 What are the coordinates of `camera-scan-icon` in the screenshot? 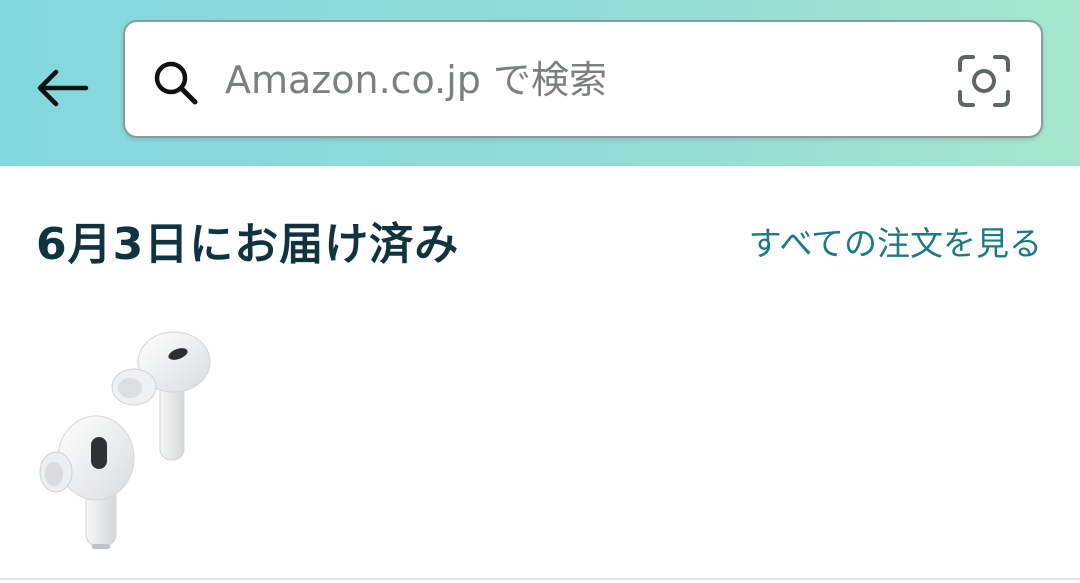 It's located at (984, 81).